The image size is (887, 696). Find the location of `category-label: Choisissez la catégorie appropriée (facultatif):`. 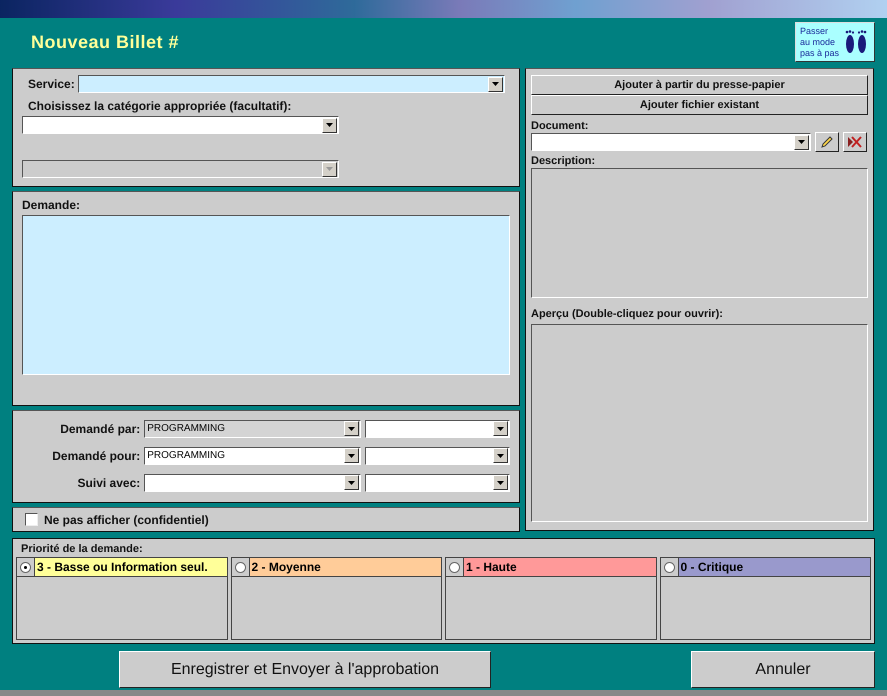

category-label: Choisissez la catégorie appropriée (facultatif): is located at coordinates (160, 106).